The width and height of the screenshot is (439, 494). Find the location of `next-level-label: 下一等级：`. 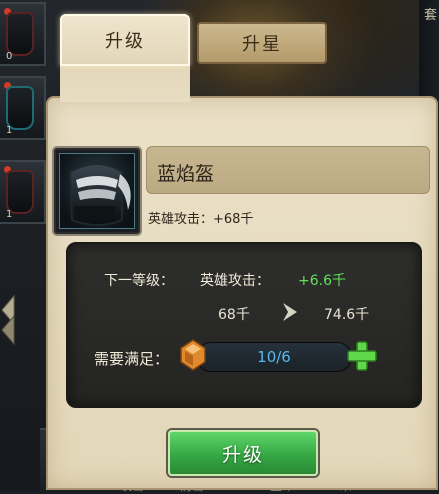

next-level-label: 下一等级： is located at coordinates (139, 281).